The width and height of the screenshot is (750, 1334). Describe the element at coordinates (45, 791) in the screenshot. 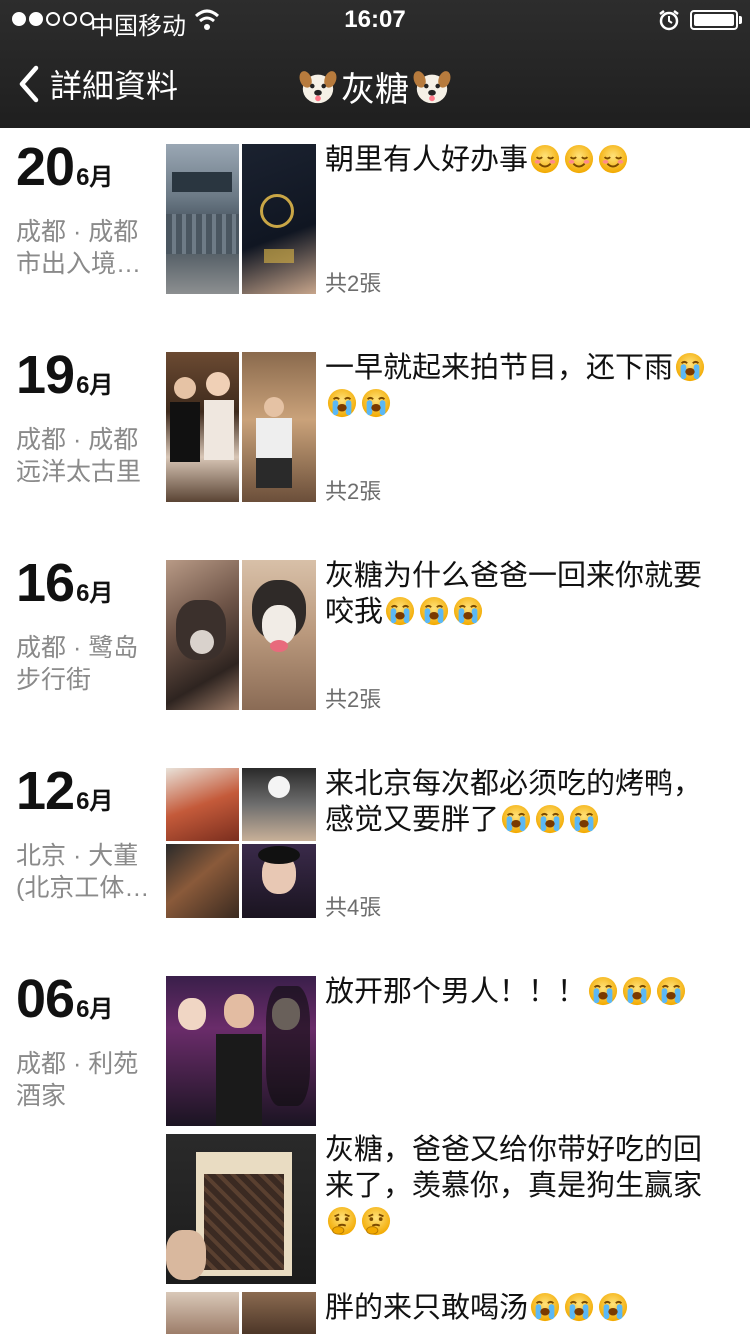

I see `entry-day: 12` at that location.